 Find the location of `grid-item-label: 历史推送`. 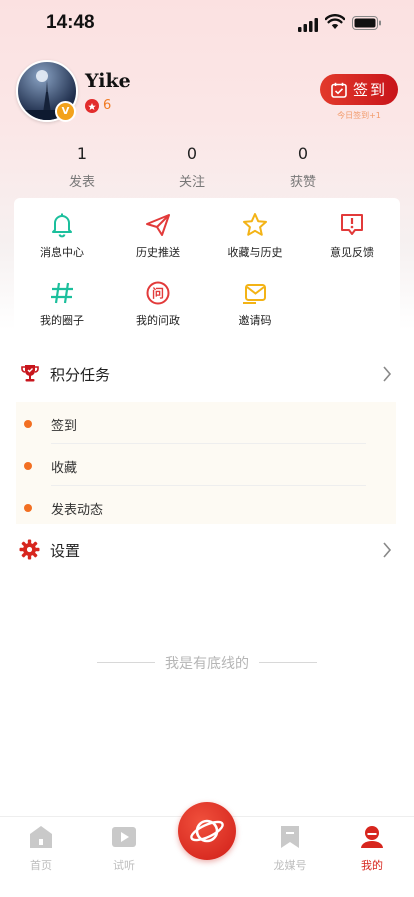

grid-item-label: 历史推送 is located at coordinates (158, 252).